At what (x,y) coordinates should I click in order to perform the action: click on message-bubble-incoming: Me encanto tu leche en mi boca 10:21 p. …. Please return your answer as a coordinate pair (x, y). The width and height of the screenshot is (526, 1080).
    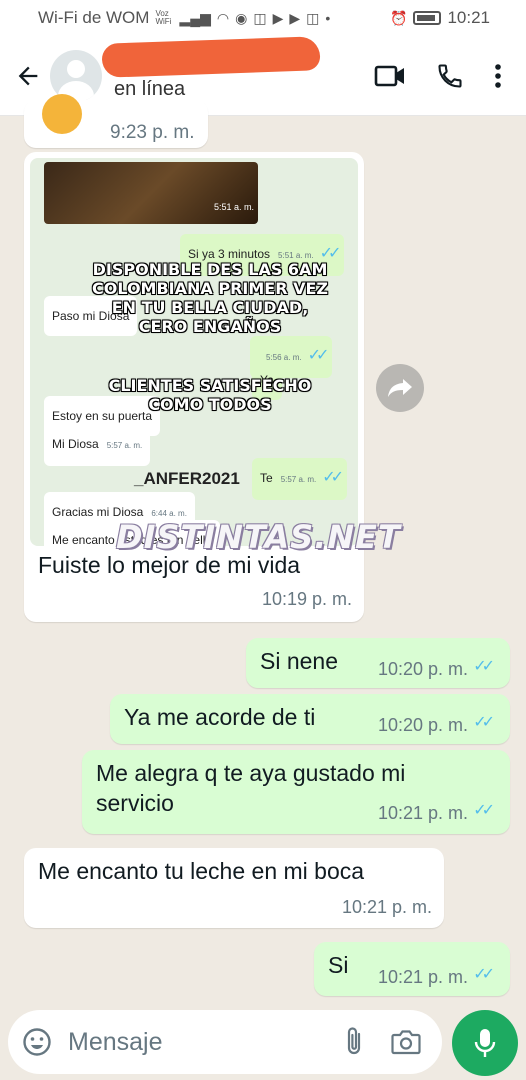
    Looking at the image, I should click on (234, 888).